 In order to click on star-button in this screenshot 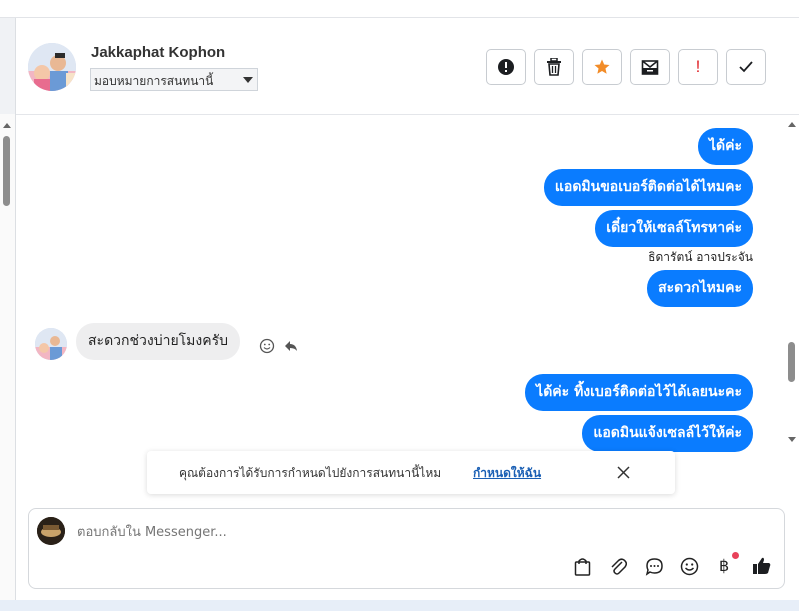, I will do `click(602, 67)`.